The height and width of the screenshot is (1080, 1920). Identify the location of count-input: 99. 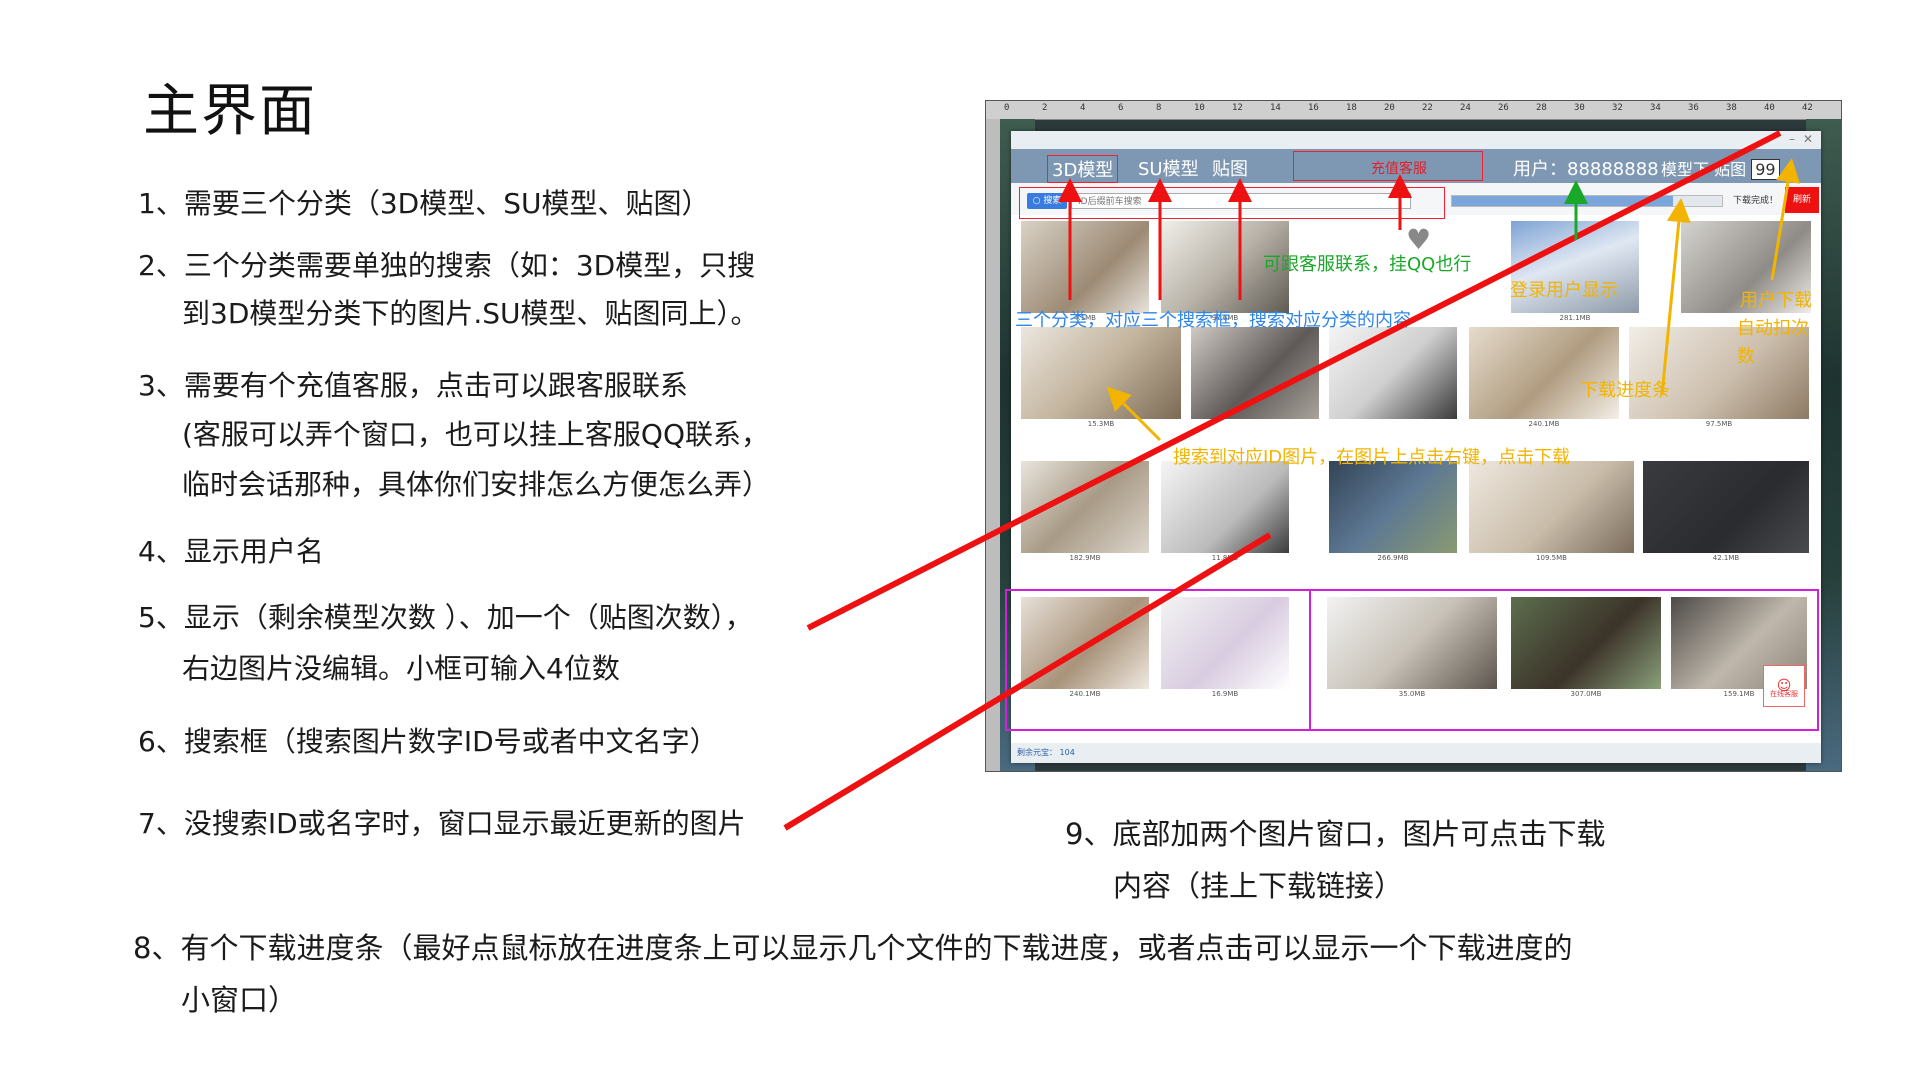
(1765, 169).